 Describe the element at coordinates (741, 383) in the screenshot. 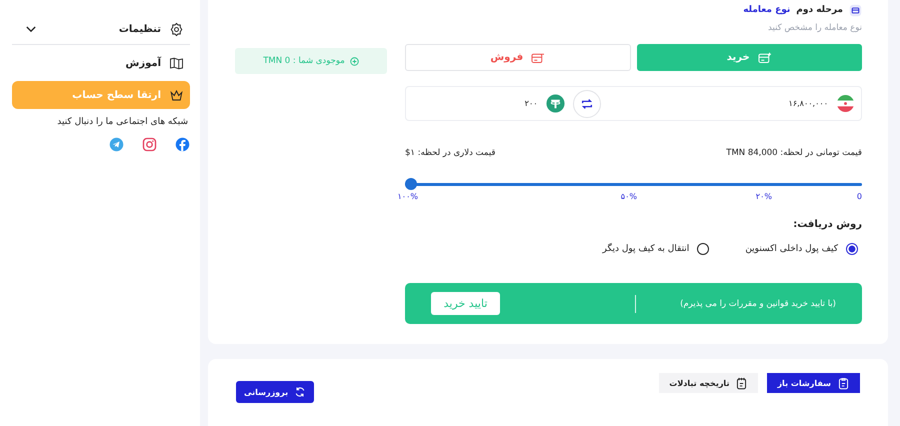

I see `notepad-icon` at that location.